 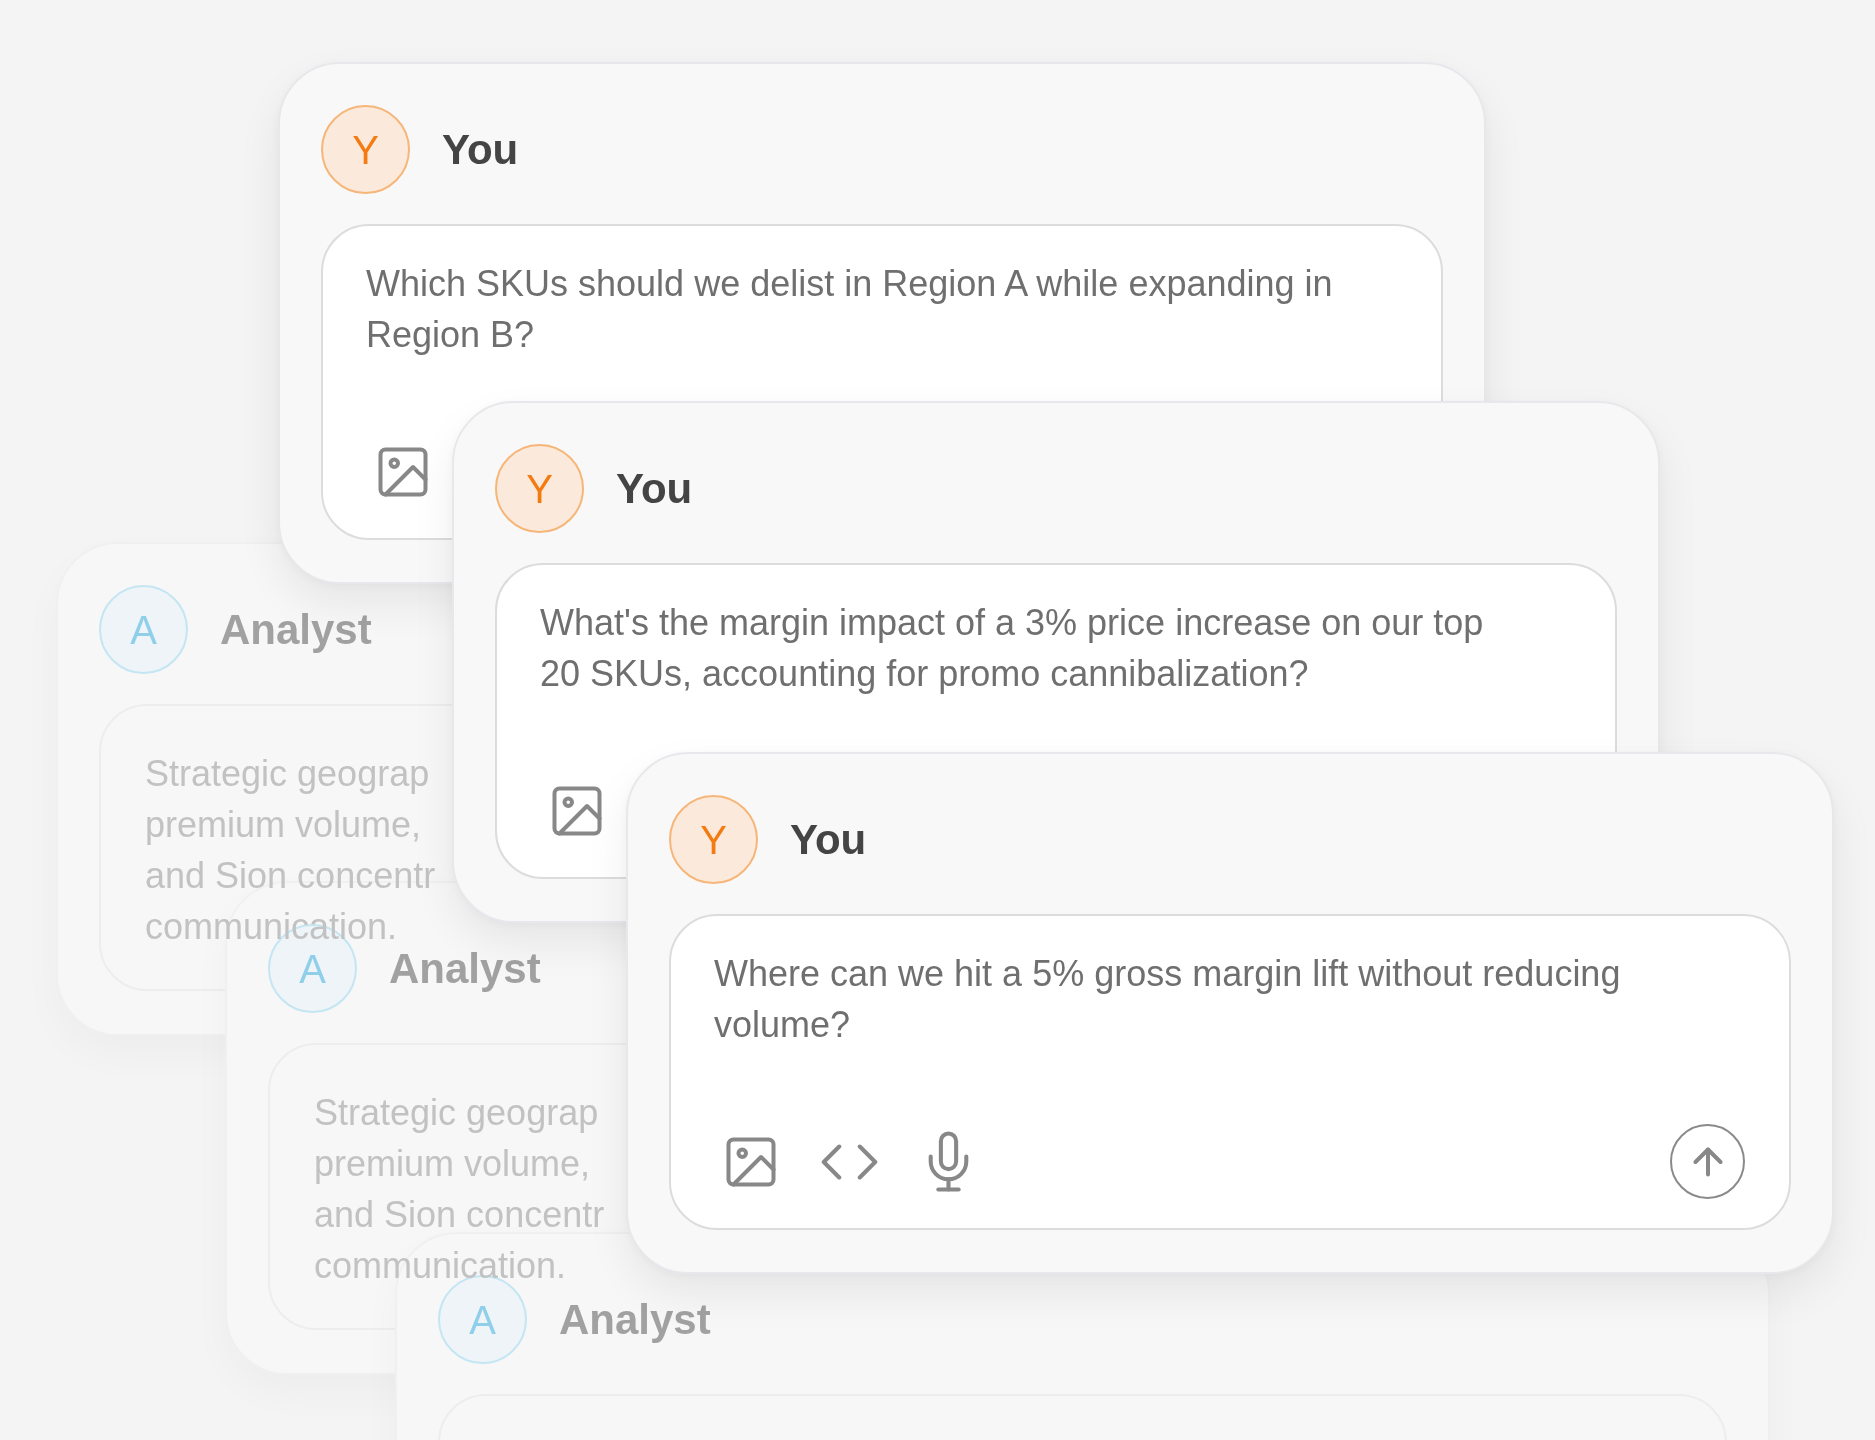 I want to click on prompt-text: Which SKUs should we delist in Region A while expanding in Region B?, so click(x=850, y=309).